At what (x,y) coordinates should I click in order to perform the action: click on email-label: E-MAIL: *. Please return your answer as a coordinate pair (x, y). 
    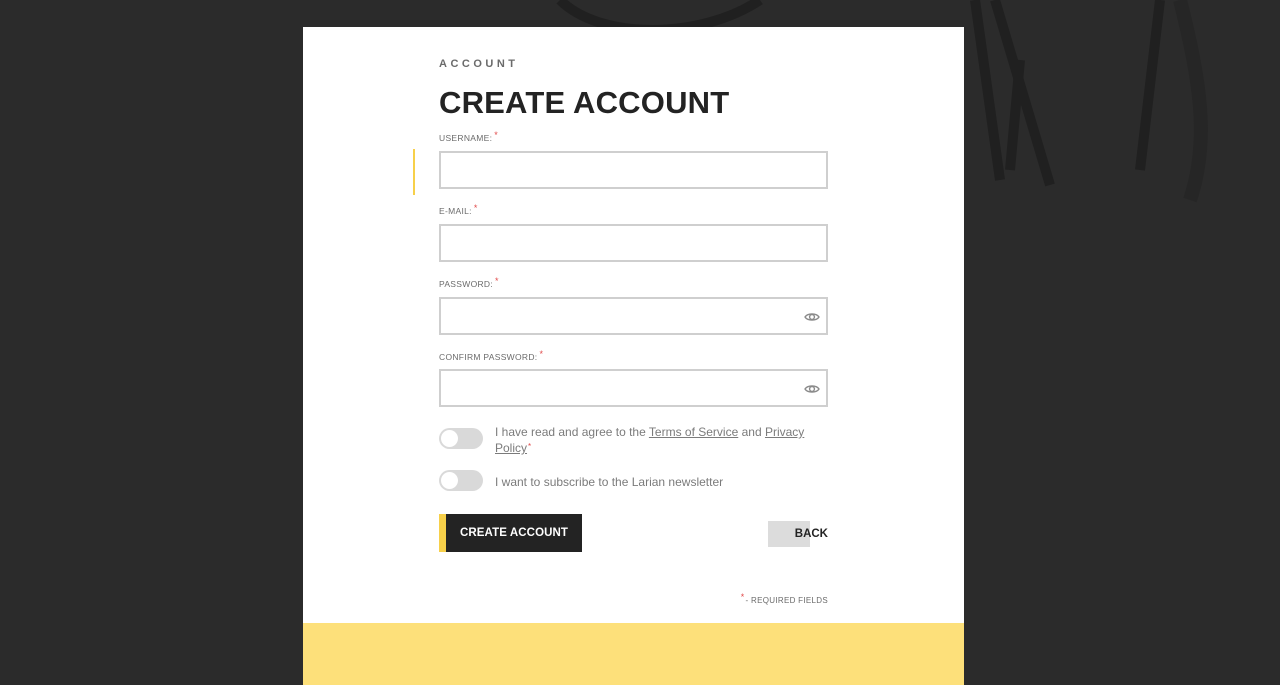
    Looking at the image, I should click on (458, 209).